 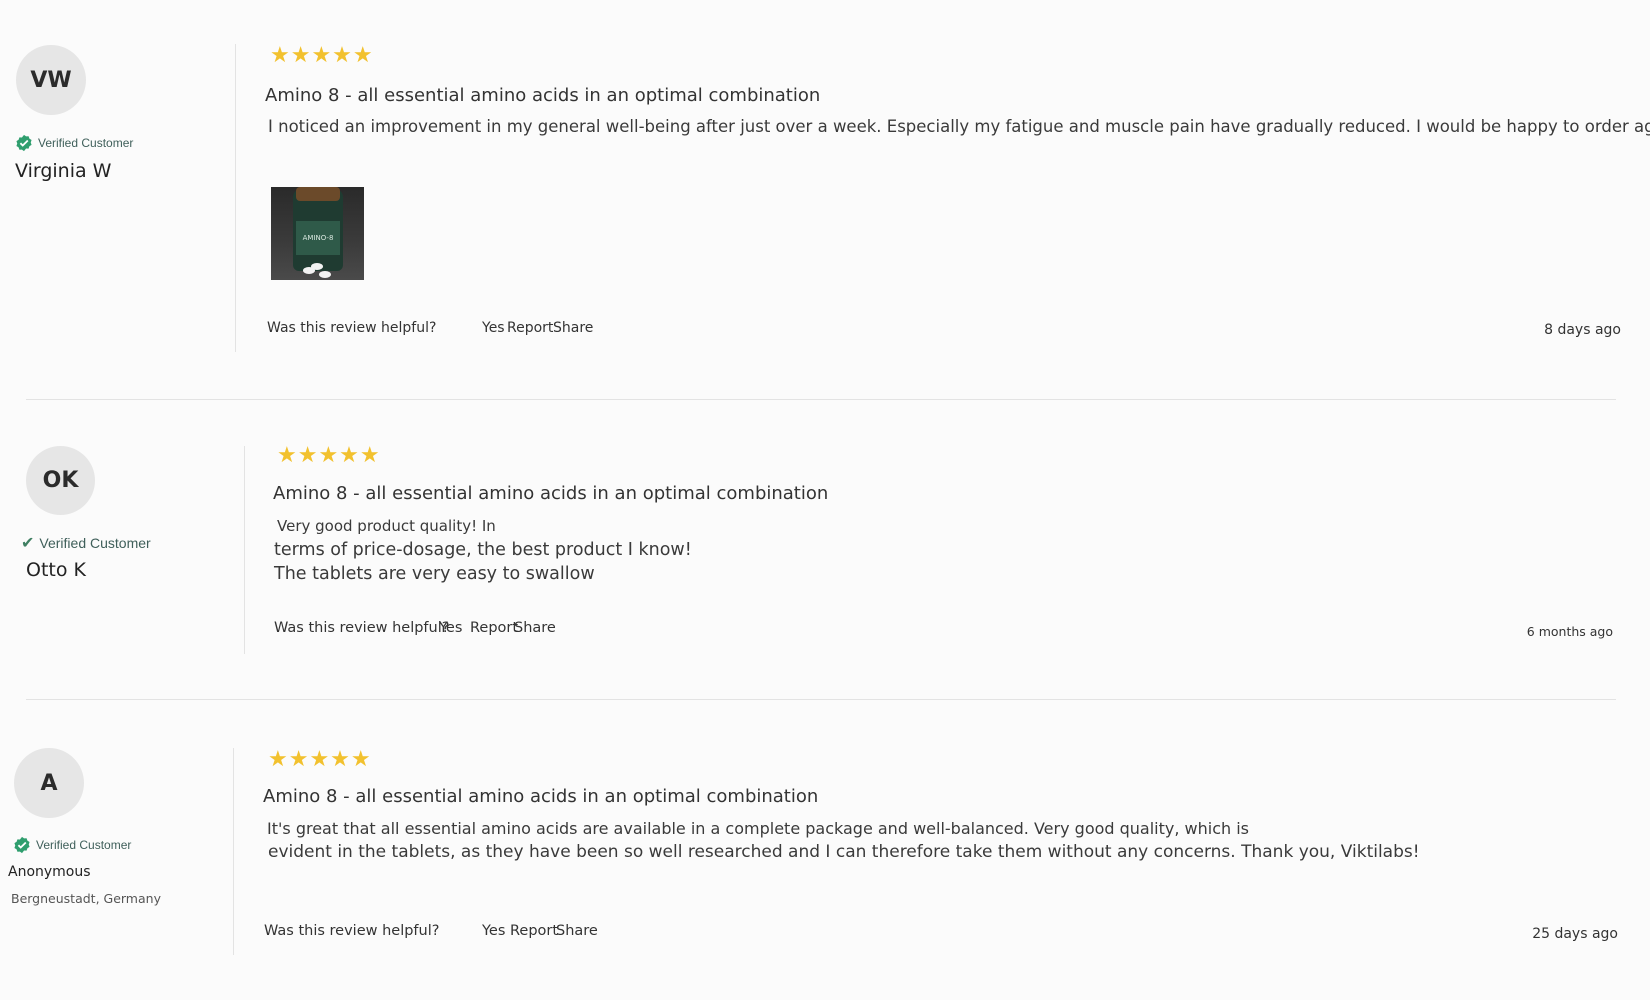 What do you see at coordinates (1582, 330) in the screenshot?
I see `review-date: 8 days ago` at bounding box center [1582, 330].